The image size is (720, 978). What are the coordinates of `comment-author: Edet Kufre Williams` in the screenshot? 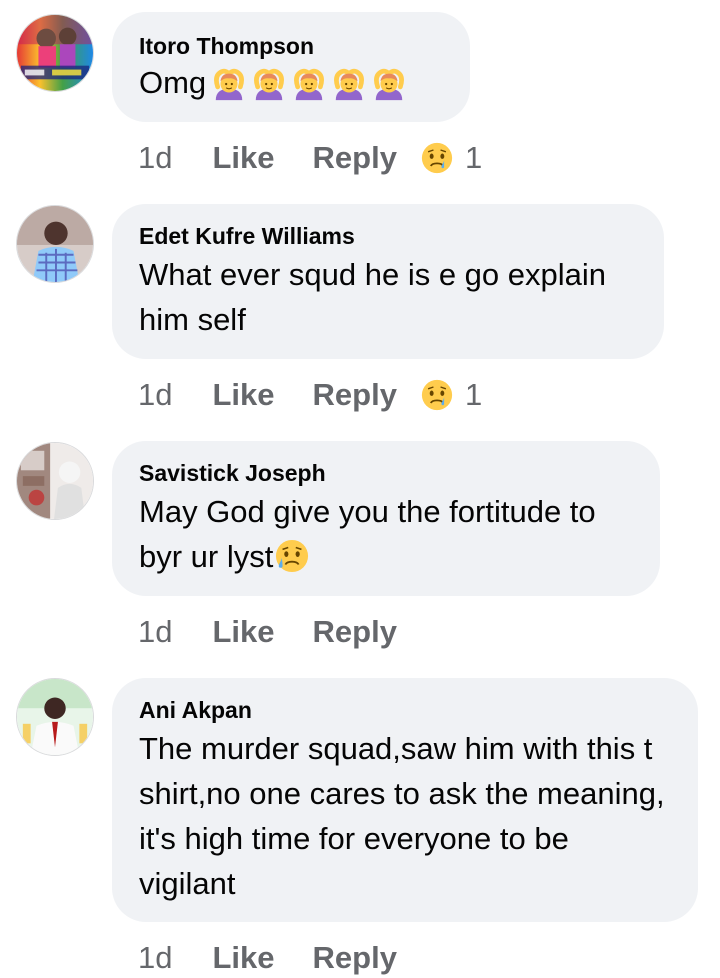 It's located at (387, 236).